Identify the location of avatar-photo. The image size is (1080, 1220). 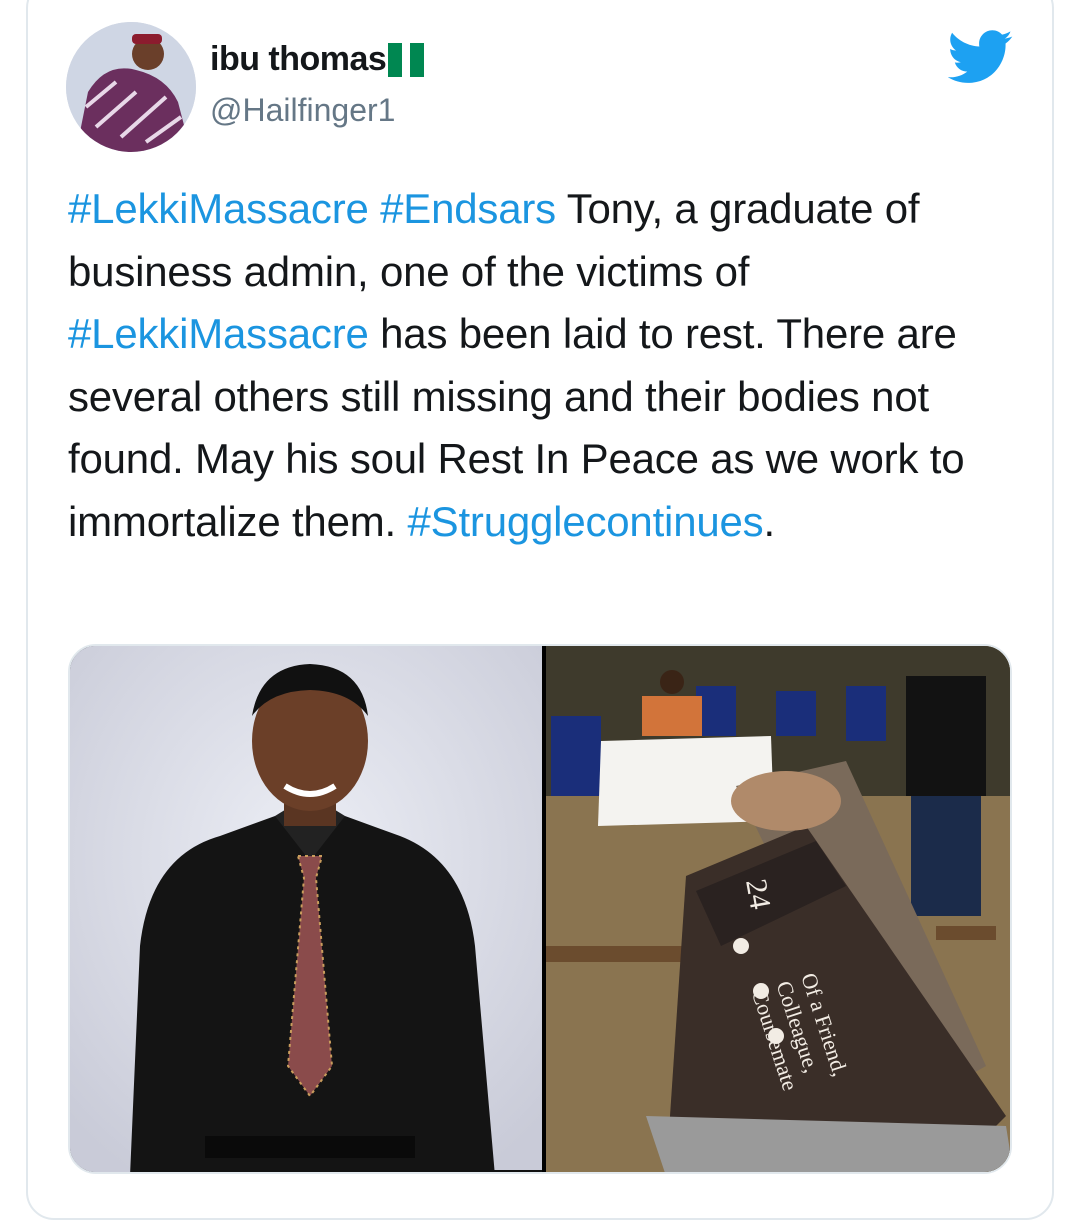
(131, 87).